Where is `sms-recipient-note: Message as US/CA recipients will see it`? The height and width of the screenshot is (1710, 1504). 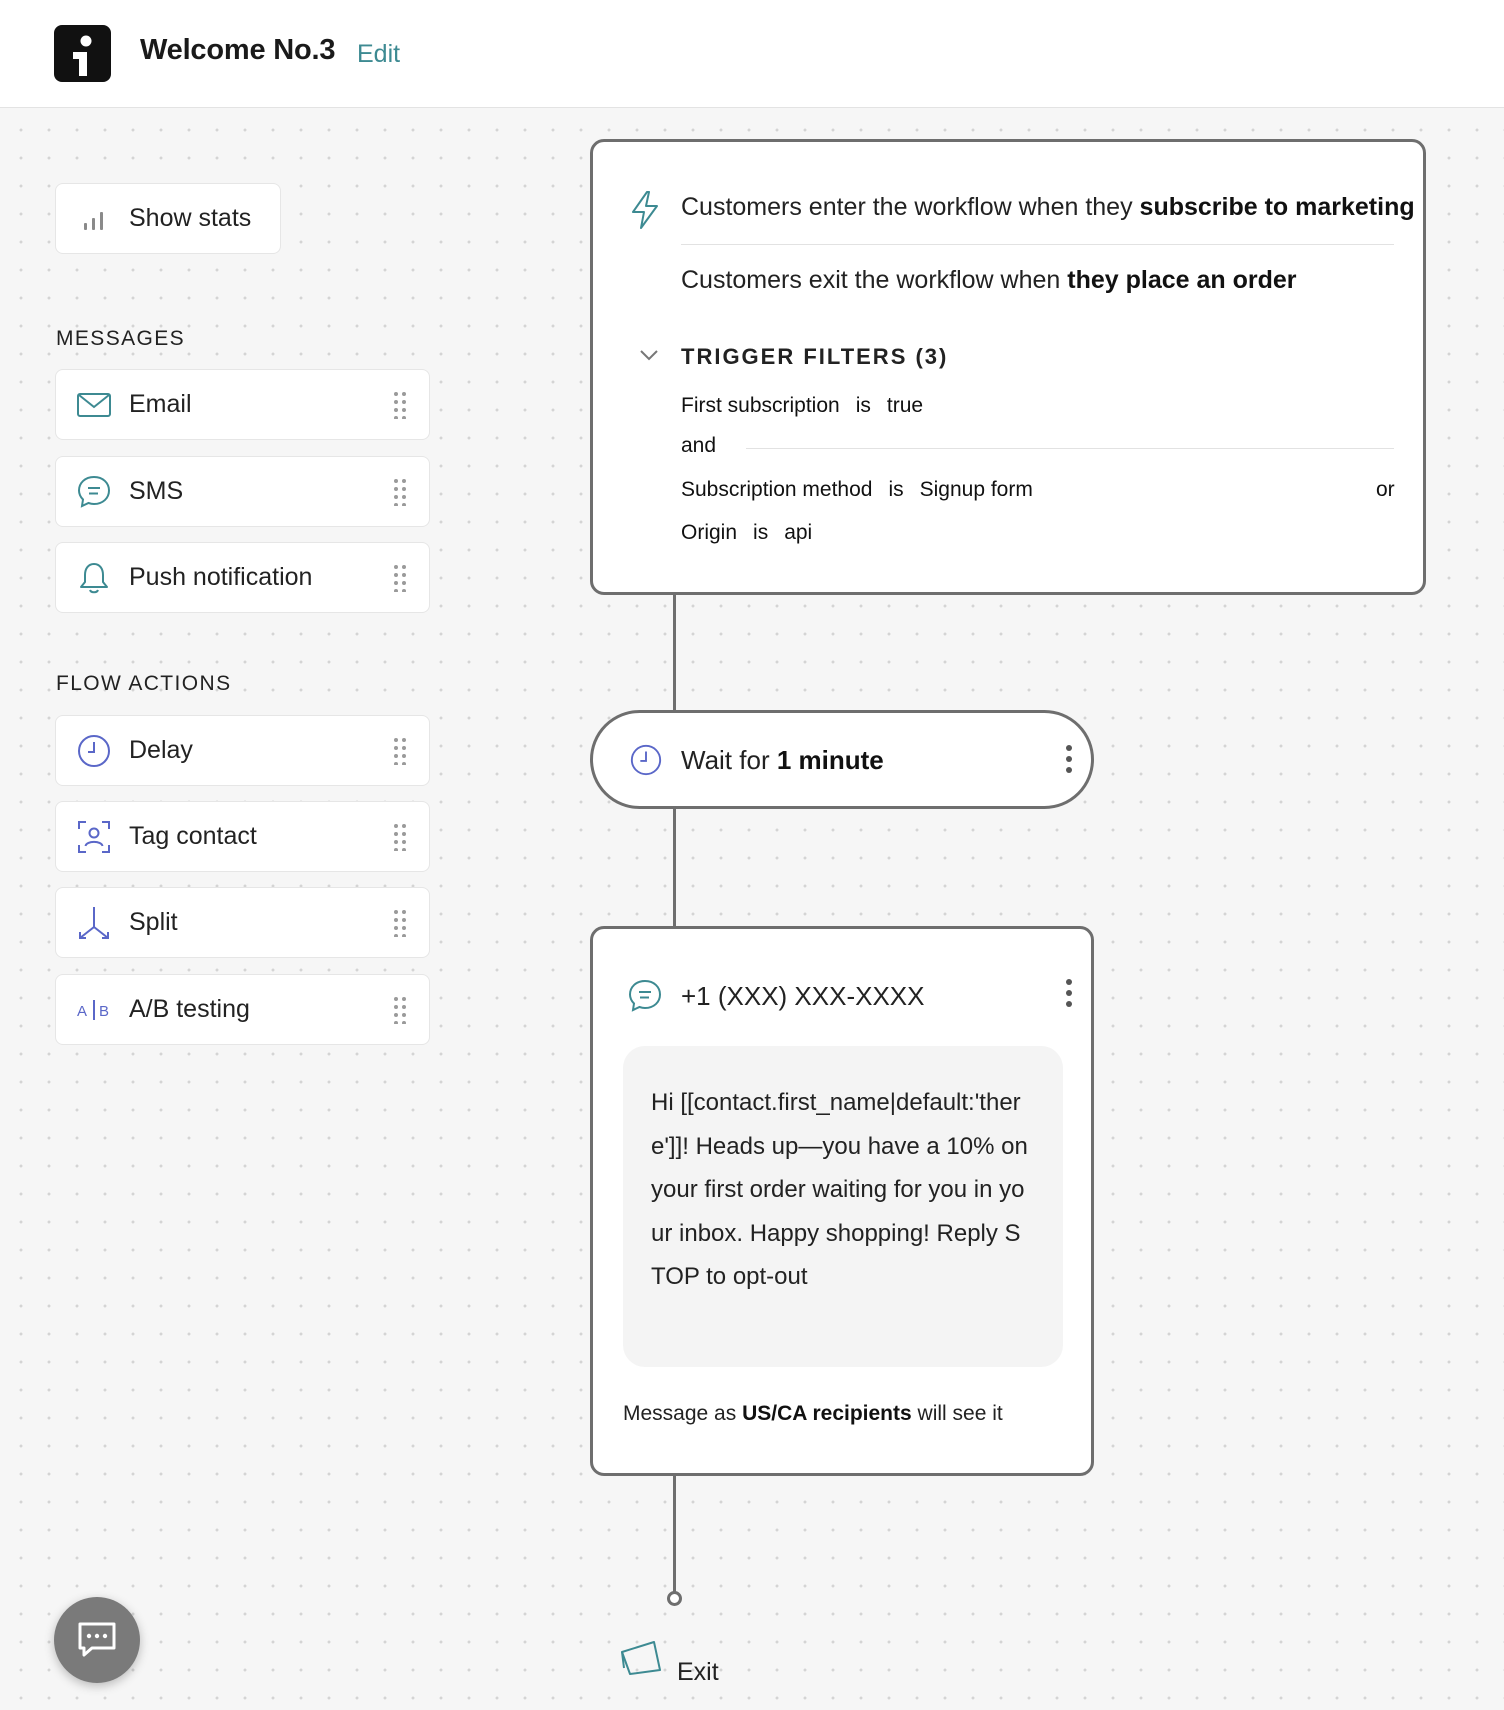
sms-recipient-note: Message as US/CA recipients will see it is located at coordinates (813, 1413).